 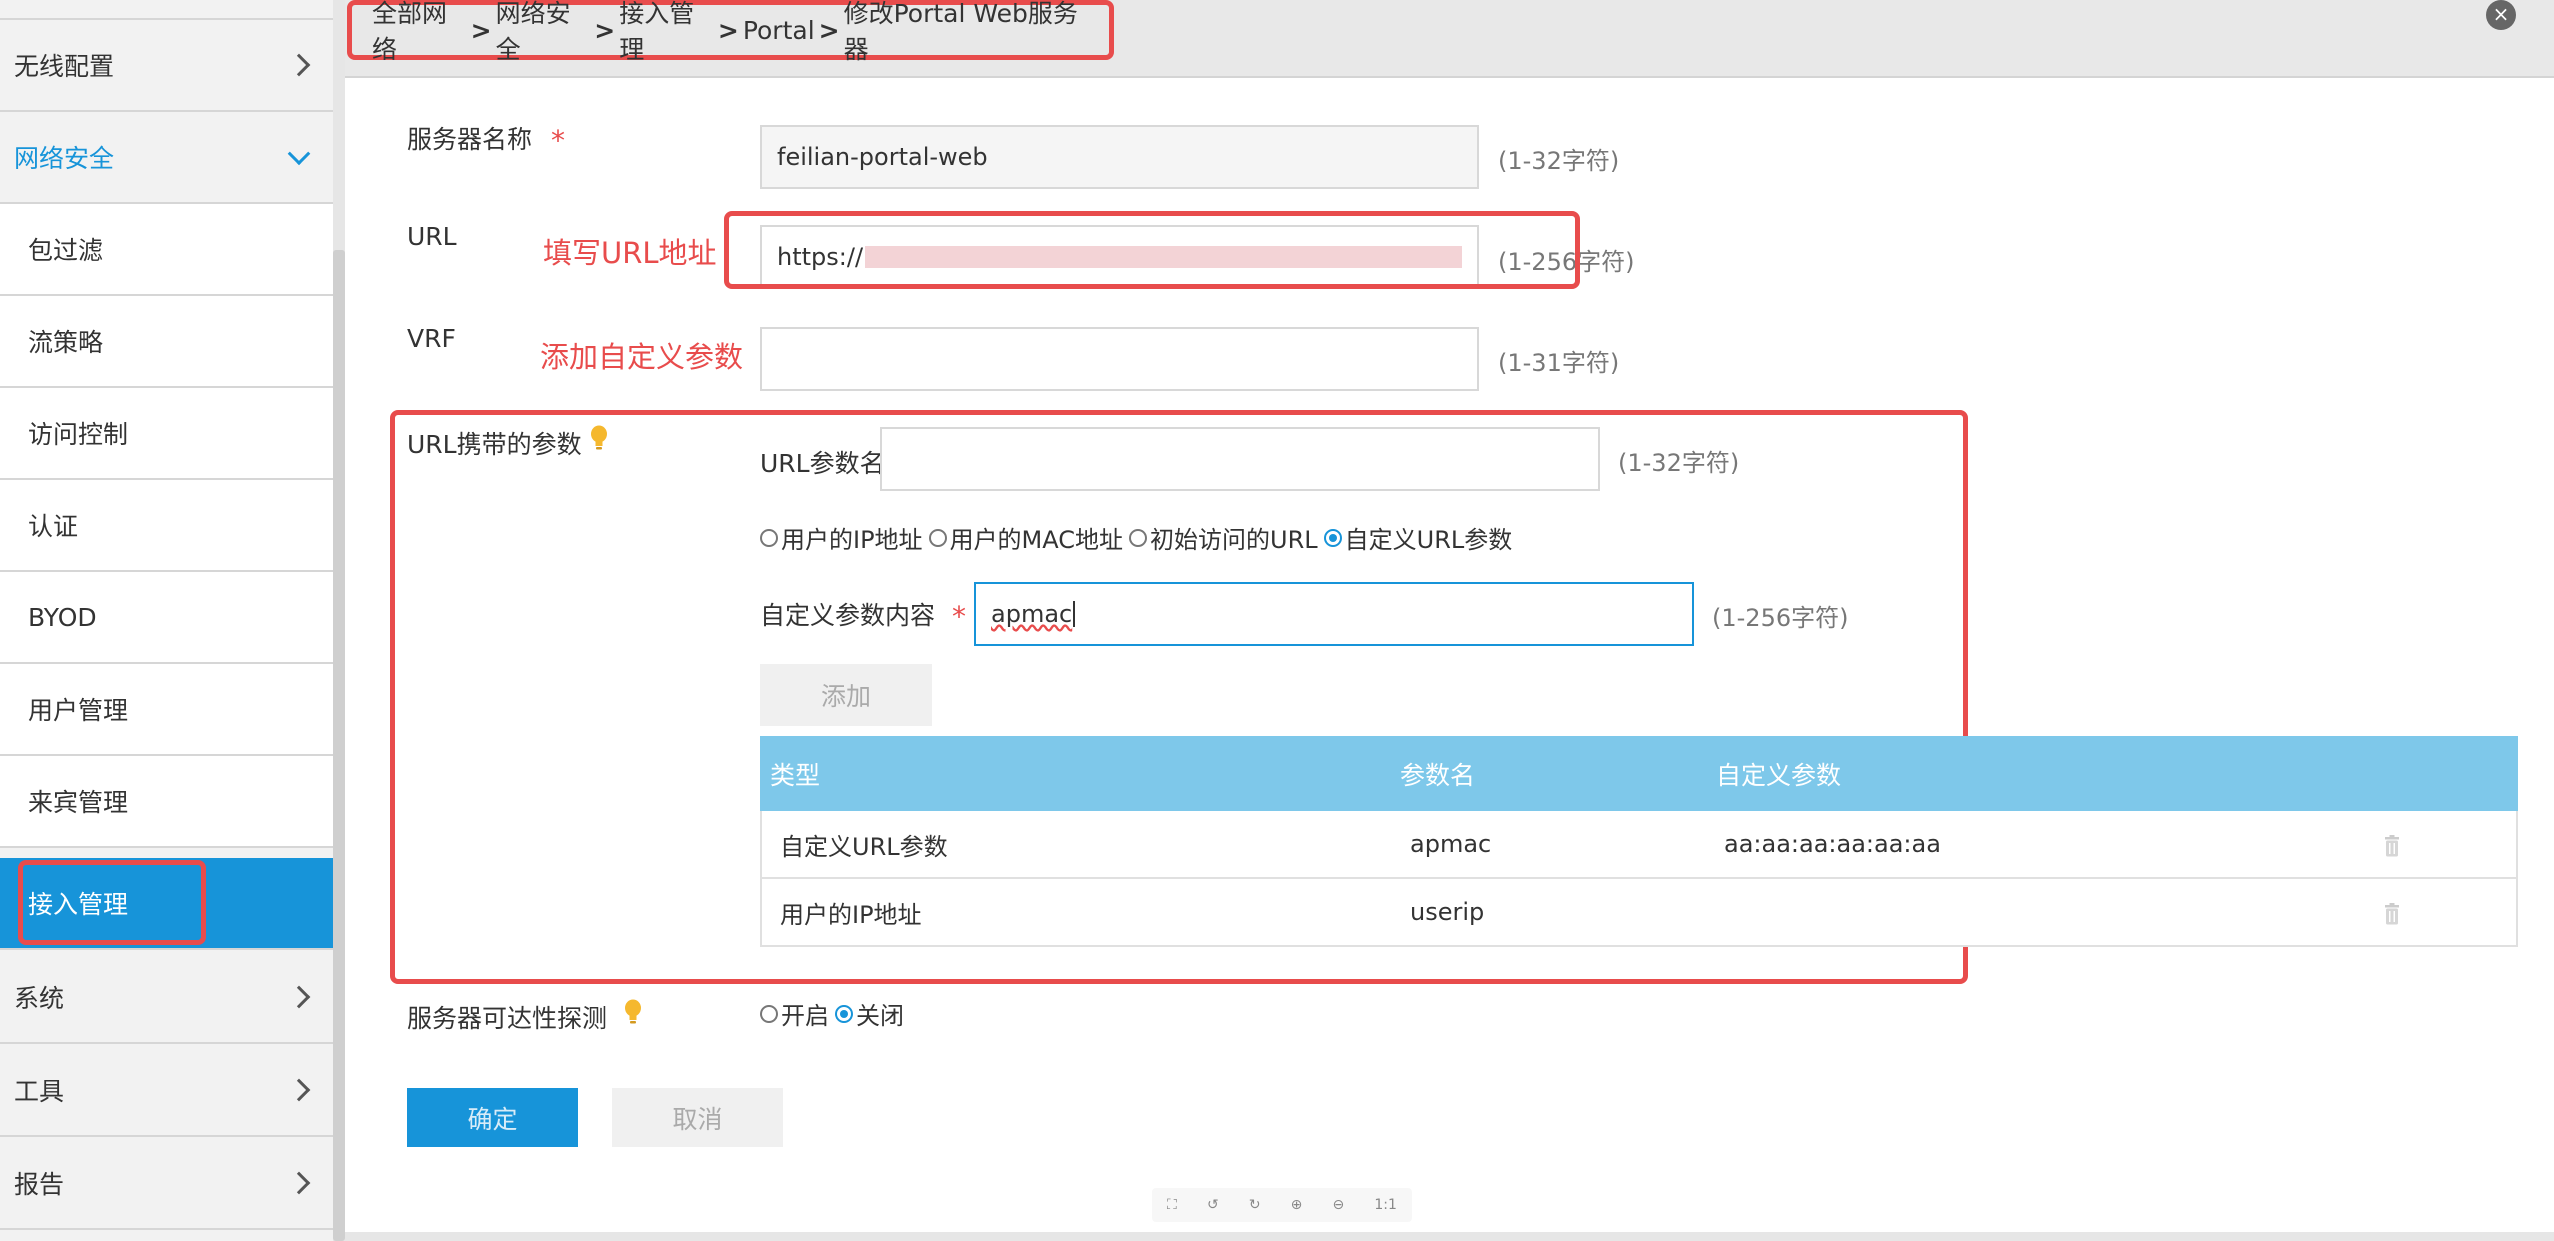 What do you see at coordinates (39, 1091) in the screenshot?
I see `sidebar-item-label: 工具` at bounding box center [39, 1091].